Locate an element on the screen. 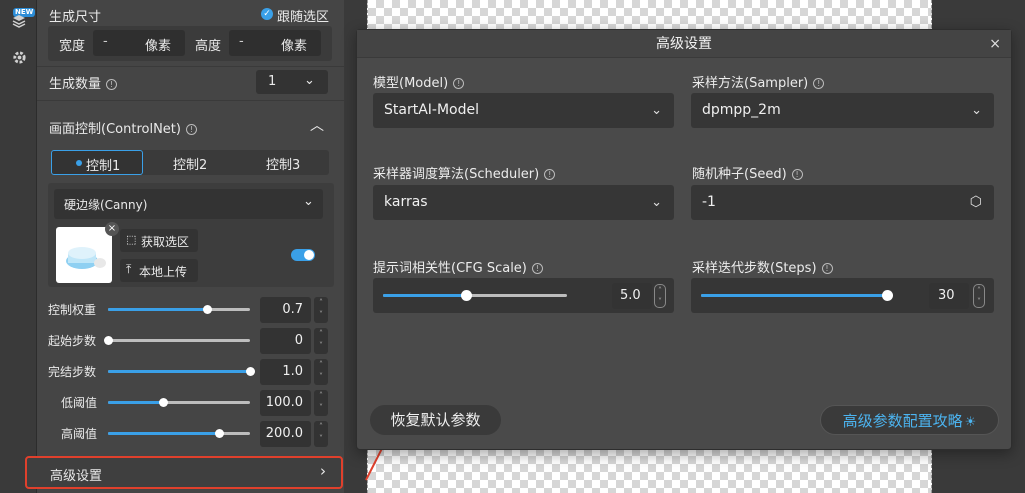  tab-control-3-label: 控制3 is located at coordinates (283, 165).